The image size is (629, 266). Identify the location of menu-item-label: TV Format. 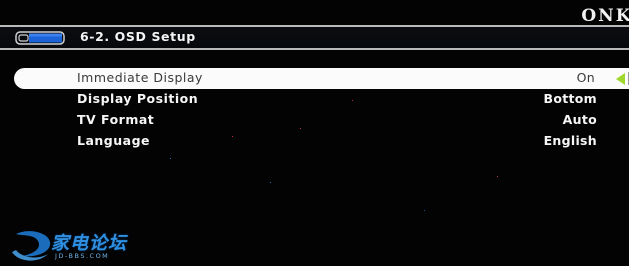
(116, 119).